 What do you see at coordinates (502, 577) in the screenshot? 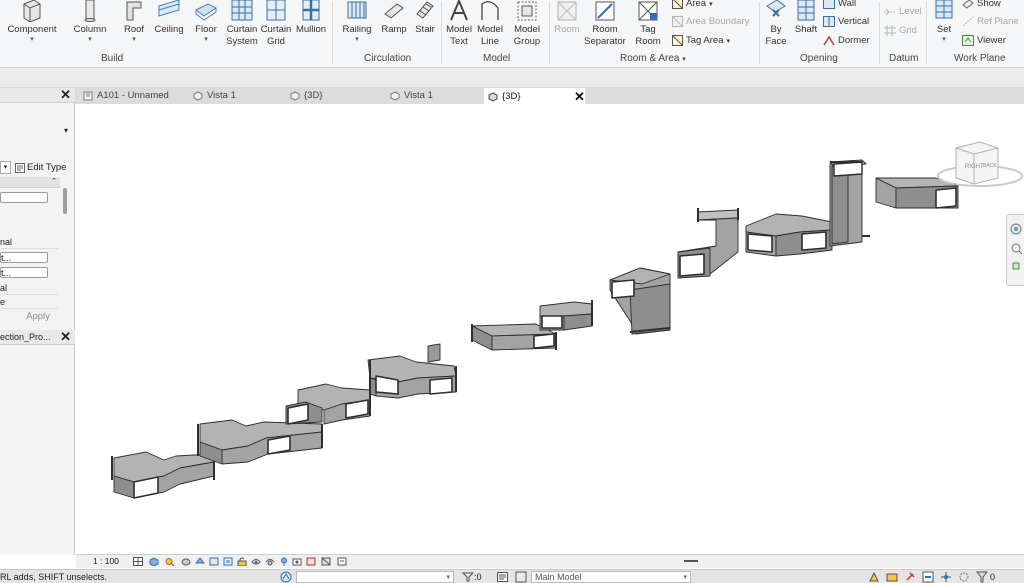
I see `design-options-icon` at bounding box center [502, 577].